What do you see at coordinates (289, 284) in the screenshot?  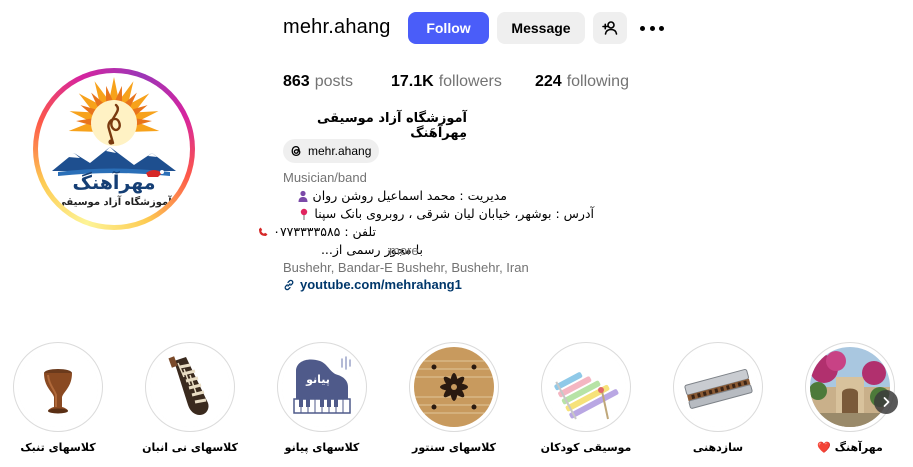 I see `link-icon` at bounding box center [289, 284].